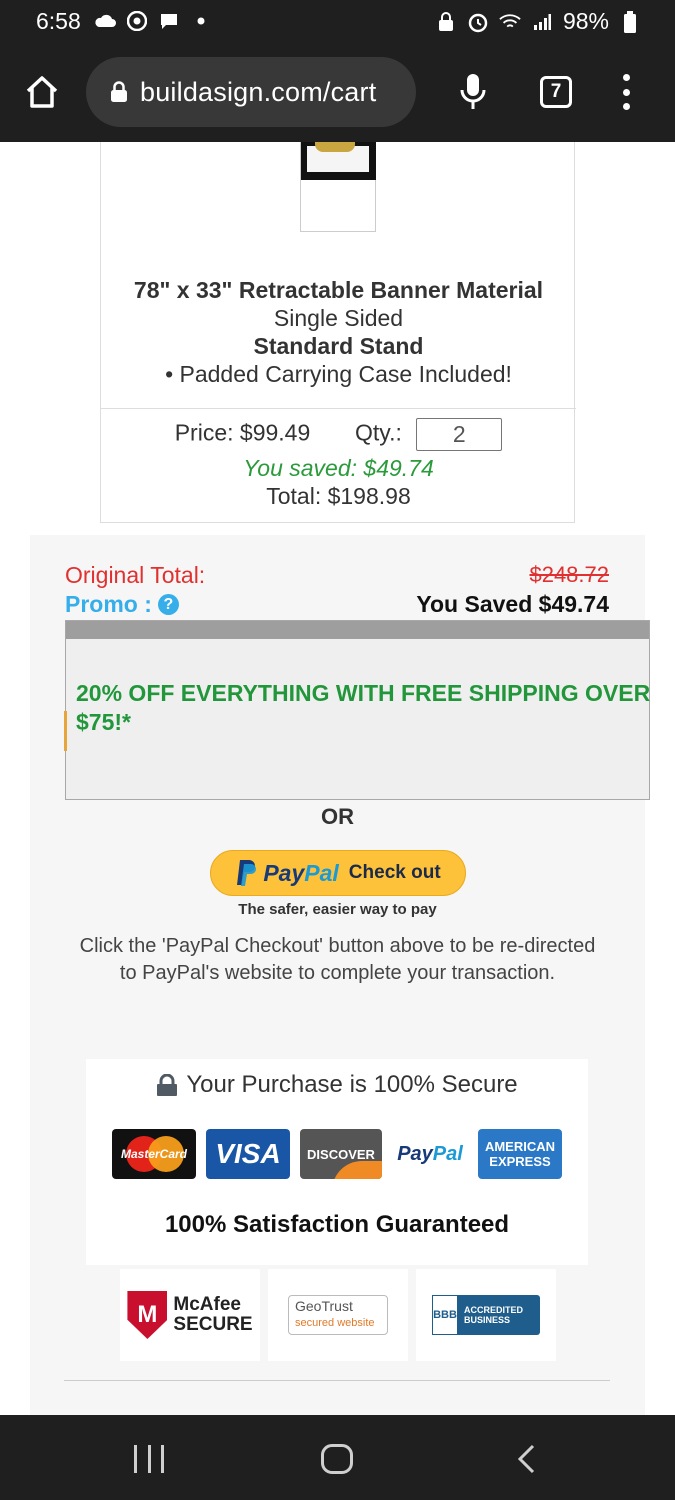  I want to click on product-sides: Single Sided, so click(338, 318).